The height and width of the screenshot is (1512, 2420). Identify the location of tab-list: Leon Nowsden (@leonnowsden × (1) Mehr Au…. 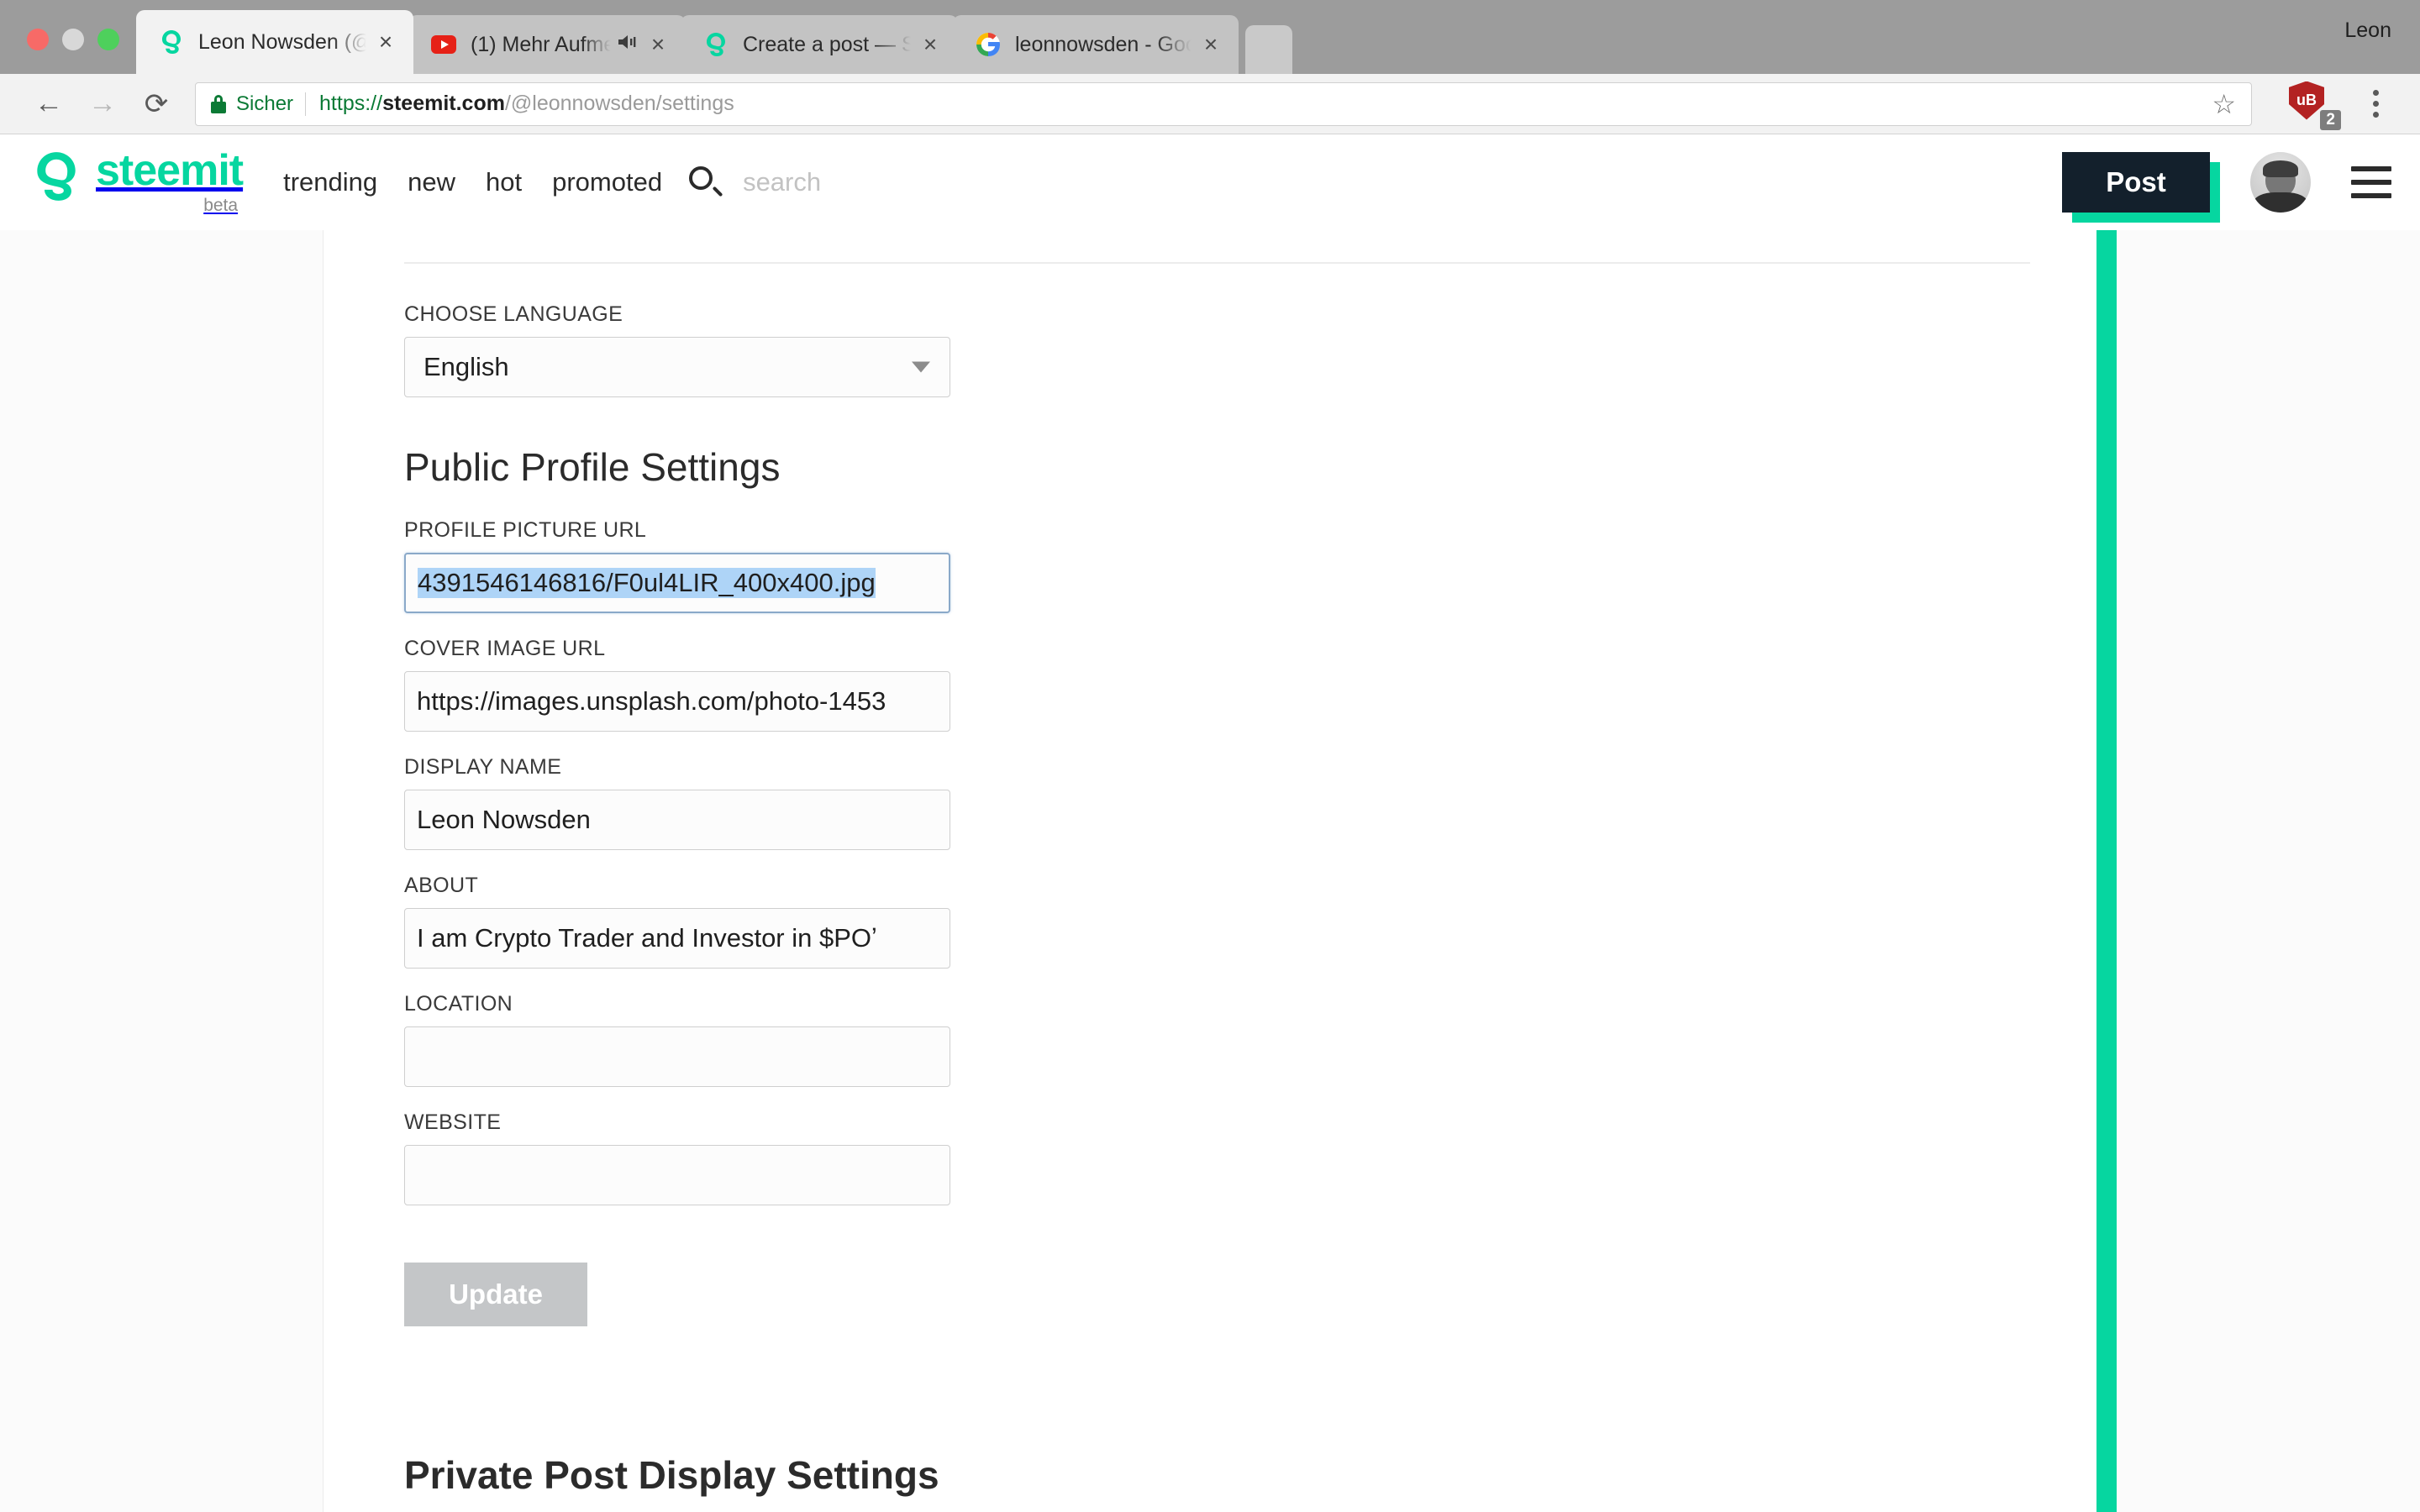
(714, 37).